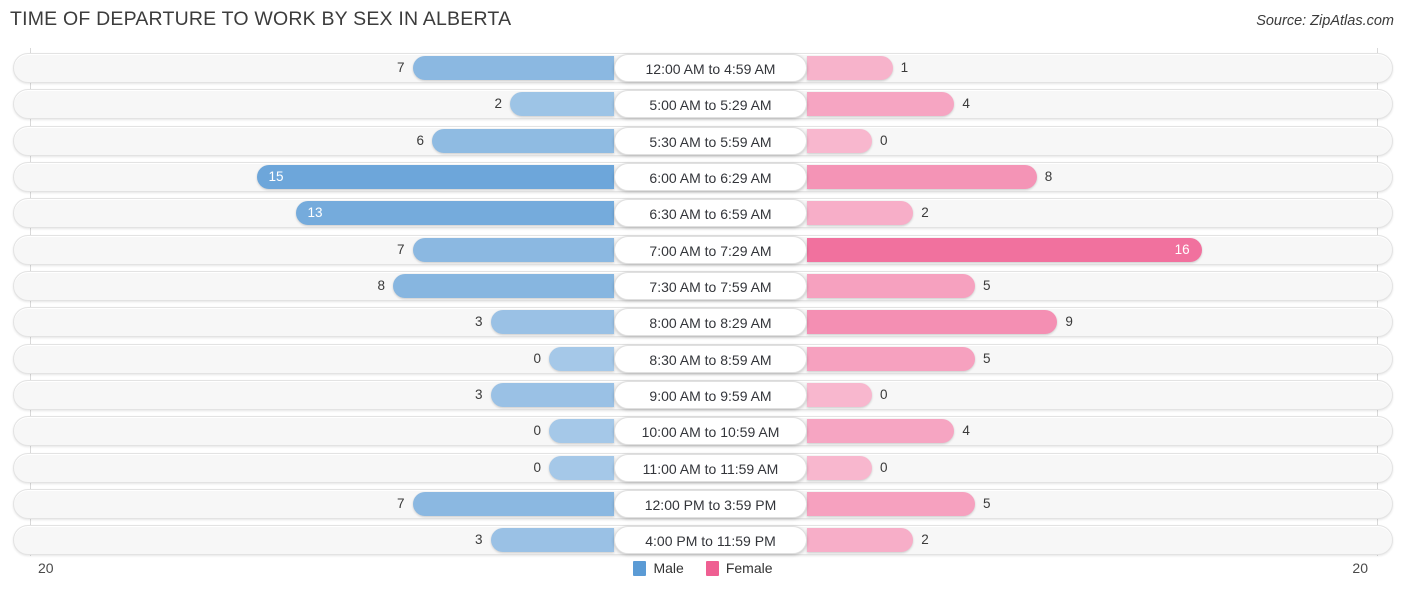 Image resolution: width=1406 pixels, height=594 pixels. I want to click on table-row: 7 5 12:00 PM to 3:59 PM, so click(703, 503).